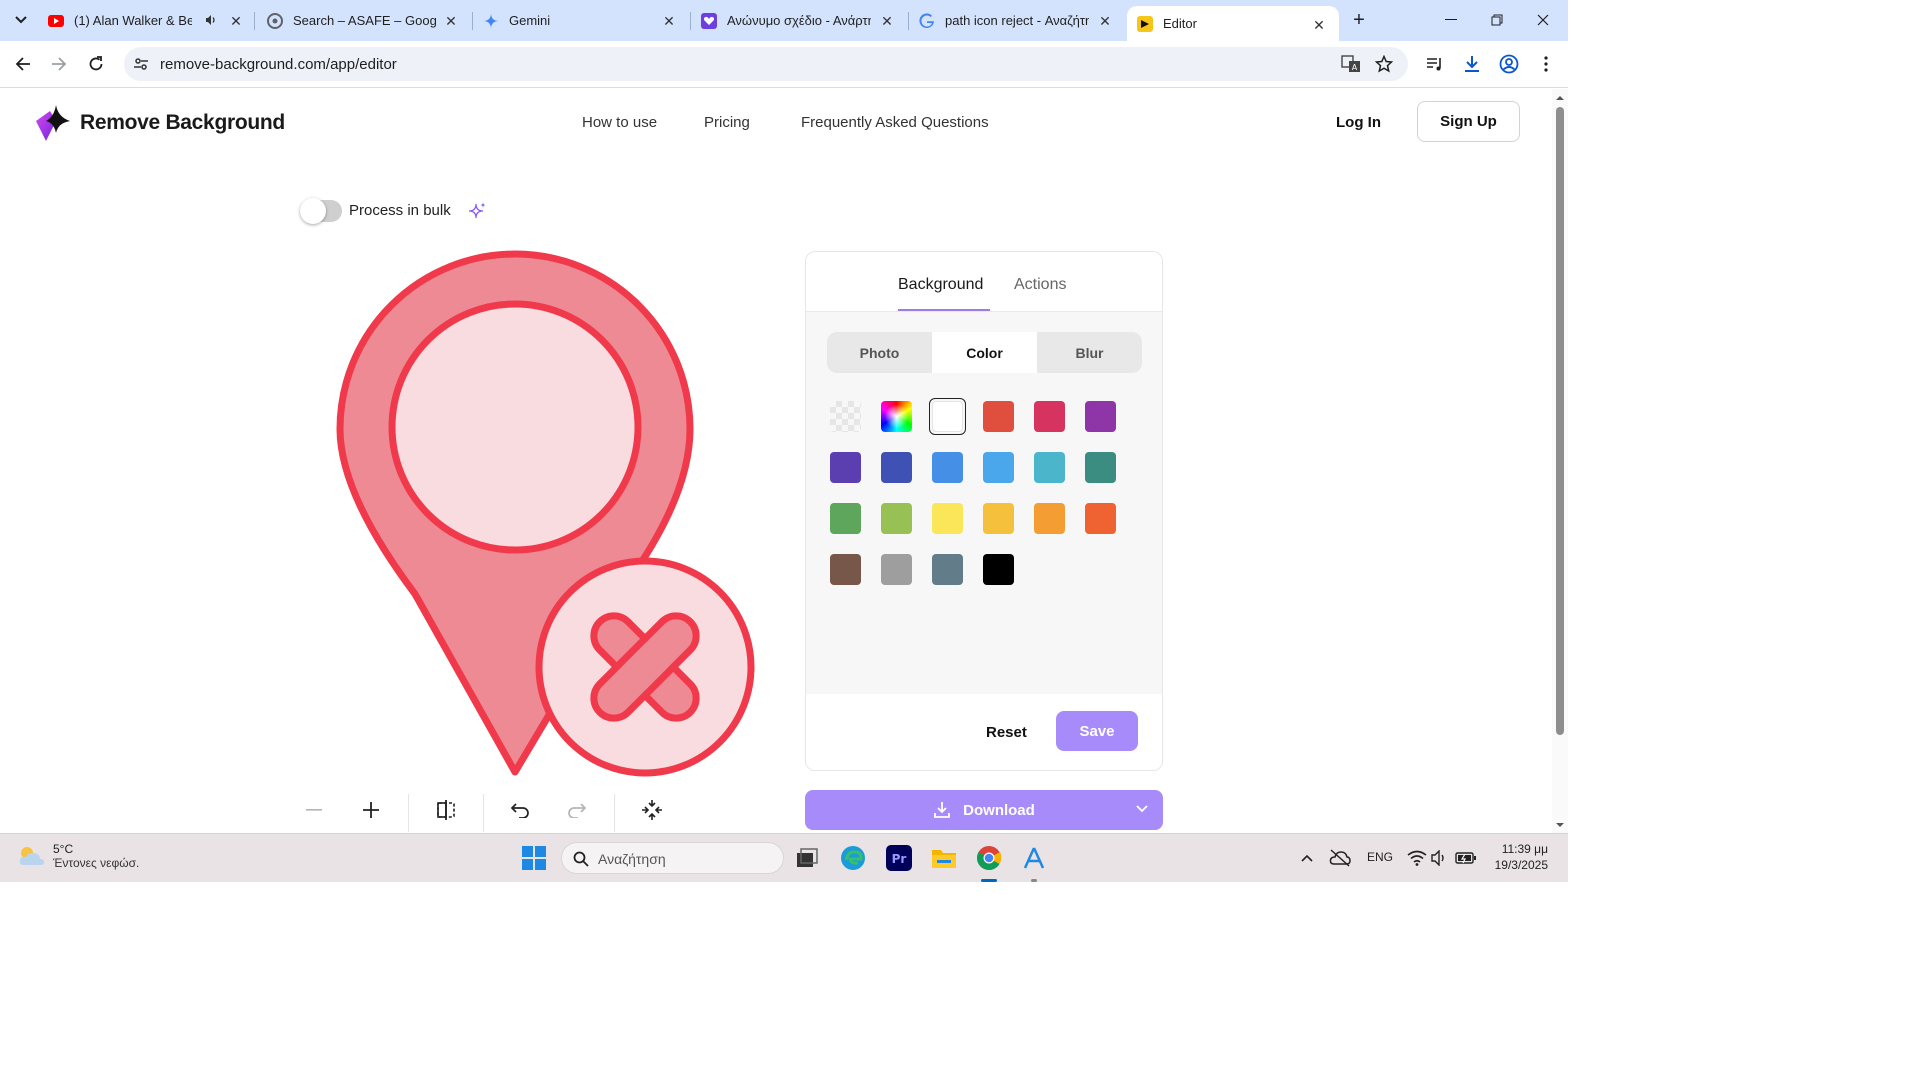  What do you see at coordinates (1560, 421) in the screenshot?
I see `scroll-thumb` at bounding box center [1560, 421].